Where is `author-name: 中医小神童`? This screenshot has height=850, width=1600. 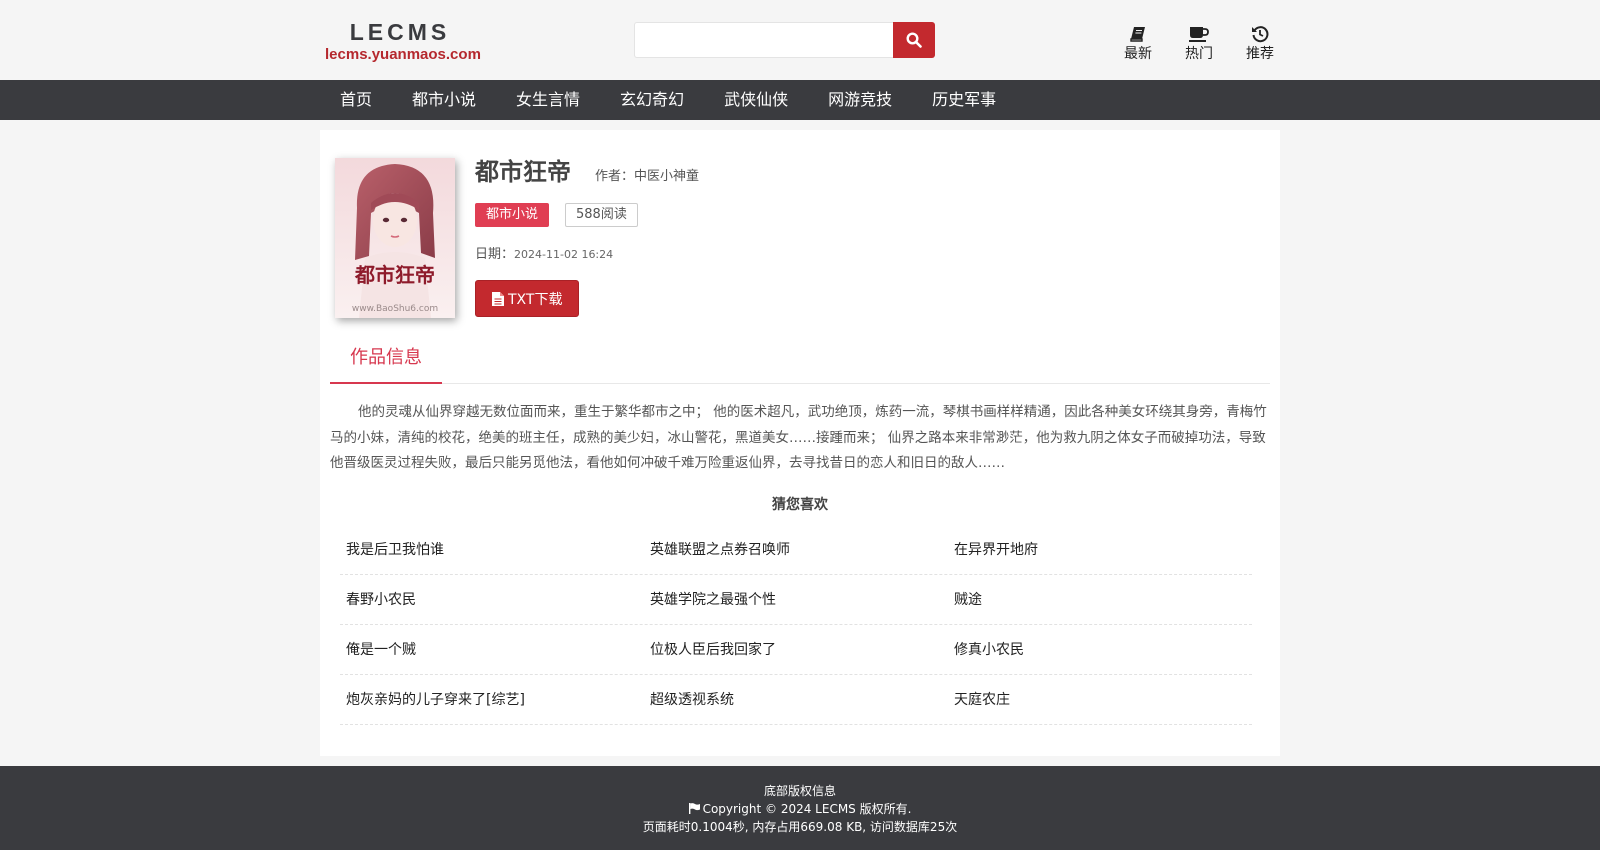 author-name: 中医小神童 is located at coordinates (666, 174).